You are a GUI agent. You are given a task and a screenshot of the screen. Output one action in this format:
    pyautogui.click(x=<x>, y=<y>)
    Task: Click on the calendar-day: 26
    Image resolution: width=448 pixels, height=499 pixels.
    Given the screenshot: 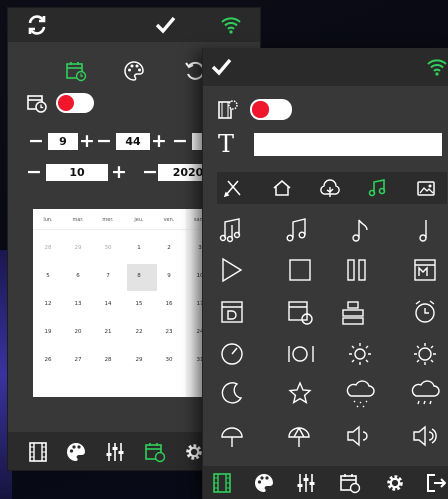 What is the action you would take?
    pyautogui.click(x=48, y=360)
    